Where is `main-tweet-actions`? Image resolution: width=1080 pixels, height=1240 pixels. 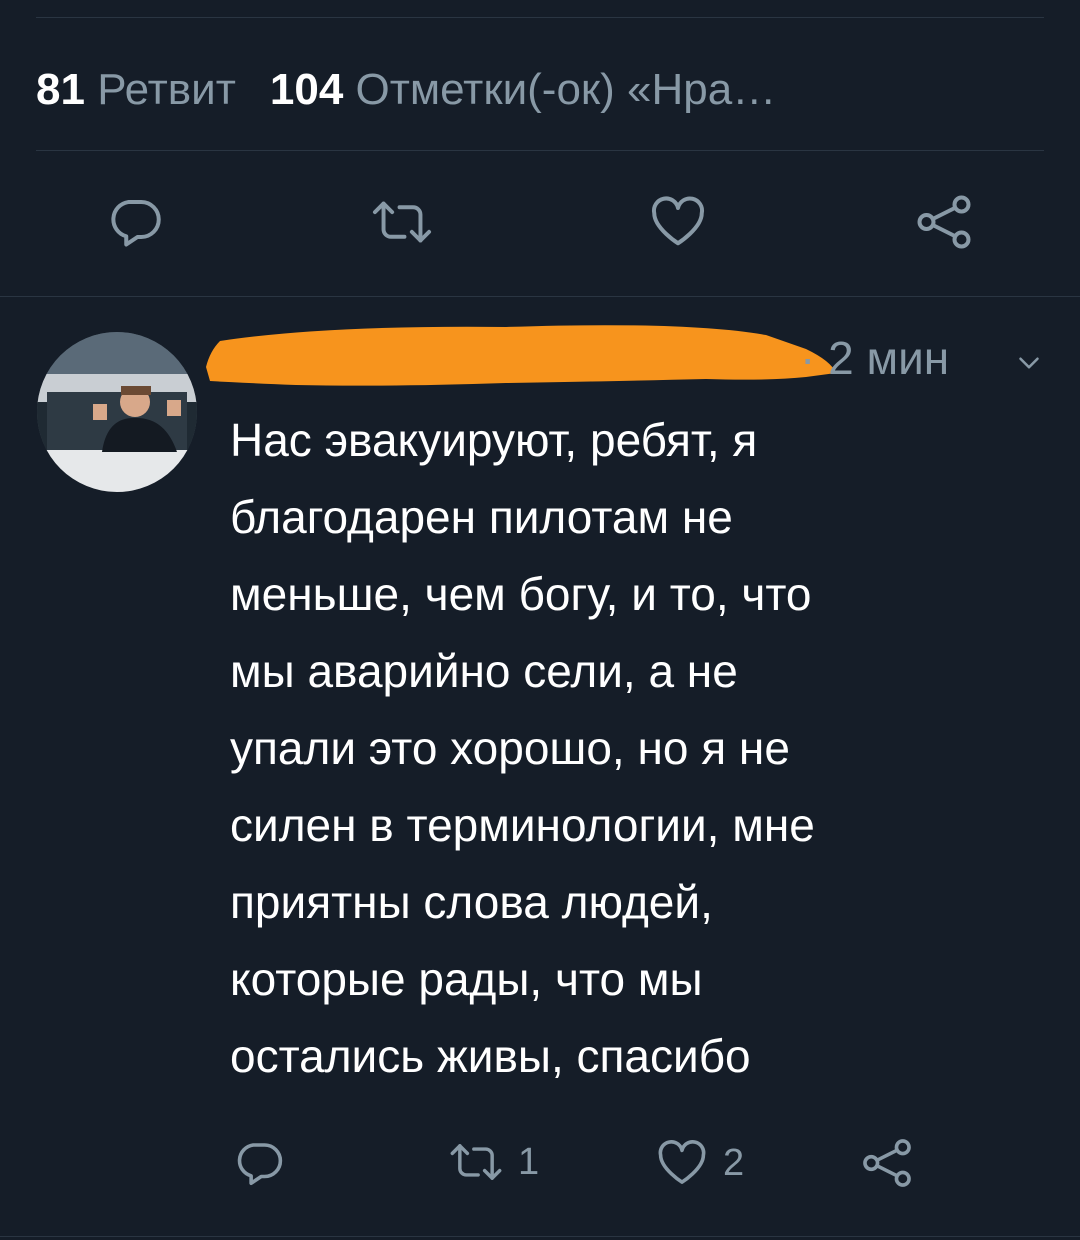
main-tweet-actions is located at coordinates (540, 227).